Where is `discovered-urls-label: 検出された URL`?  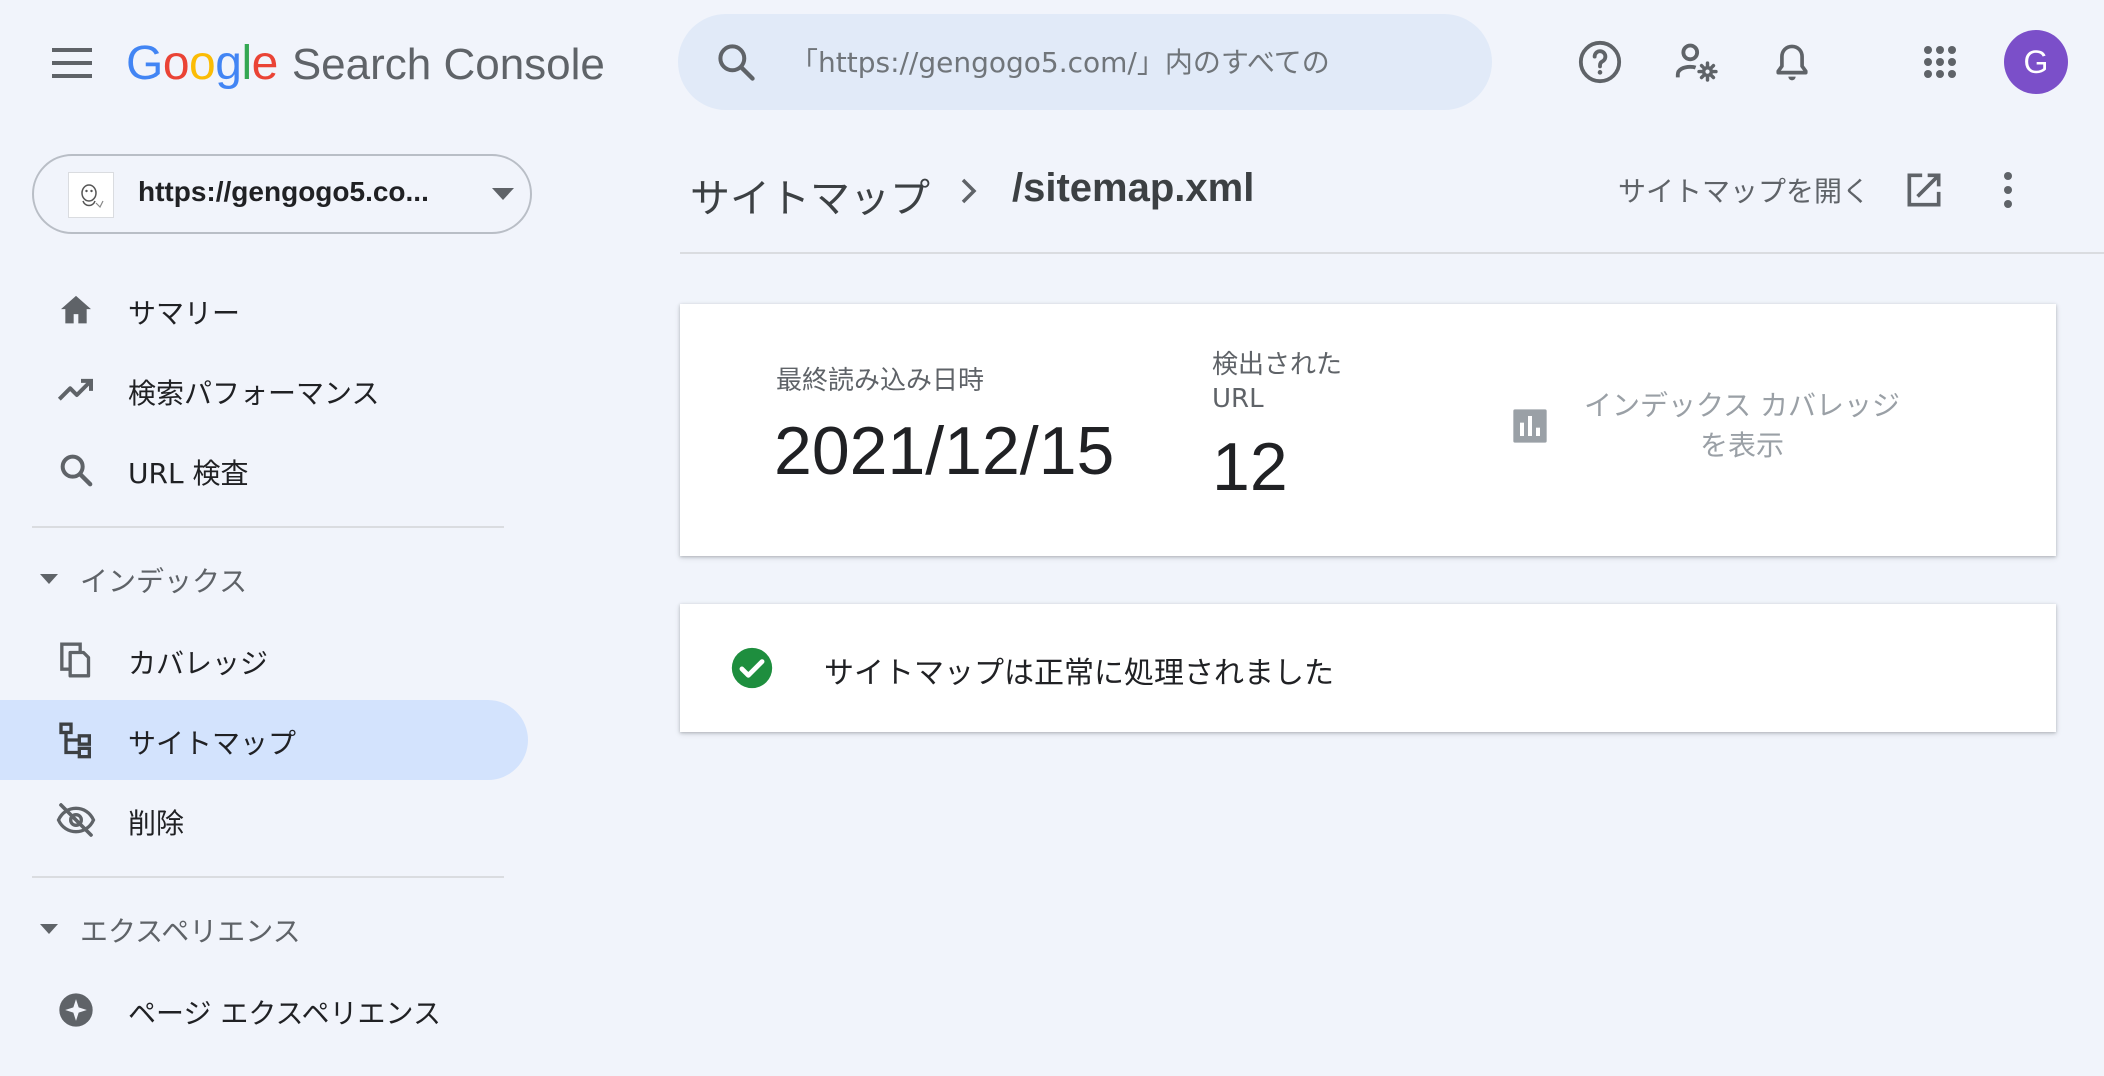 discovered-urls-label: 検出された URL is located at coordinates (1277, 382).